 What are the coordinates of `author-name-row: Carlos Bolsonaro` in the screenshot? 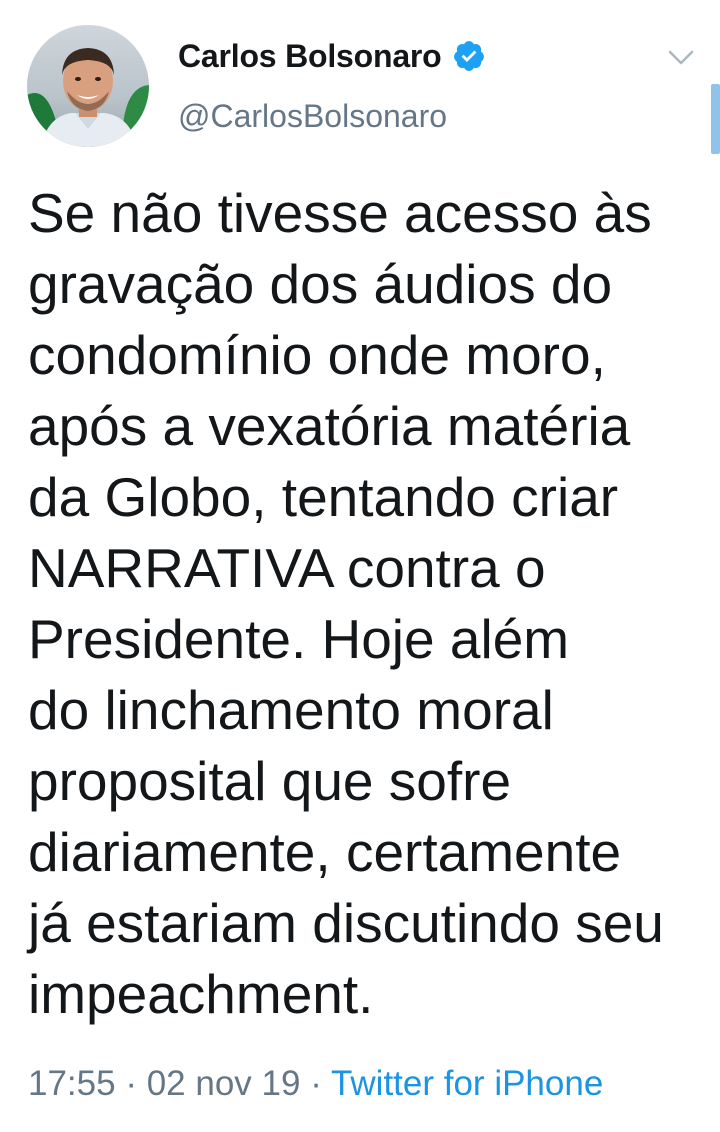 It's located at (332, 56).